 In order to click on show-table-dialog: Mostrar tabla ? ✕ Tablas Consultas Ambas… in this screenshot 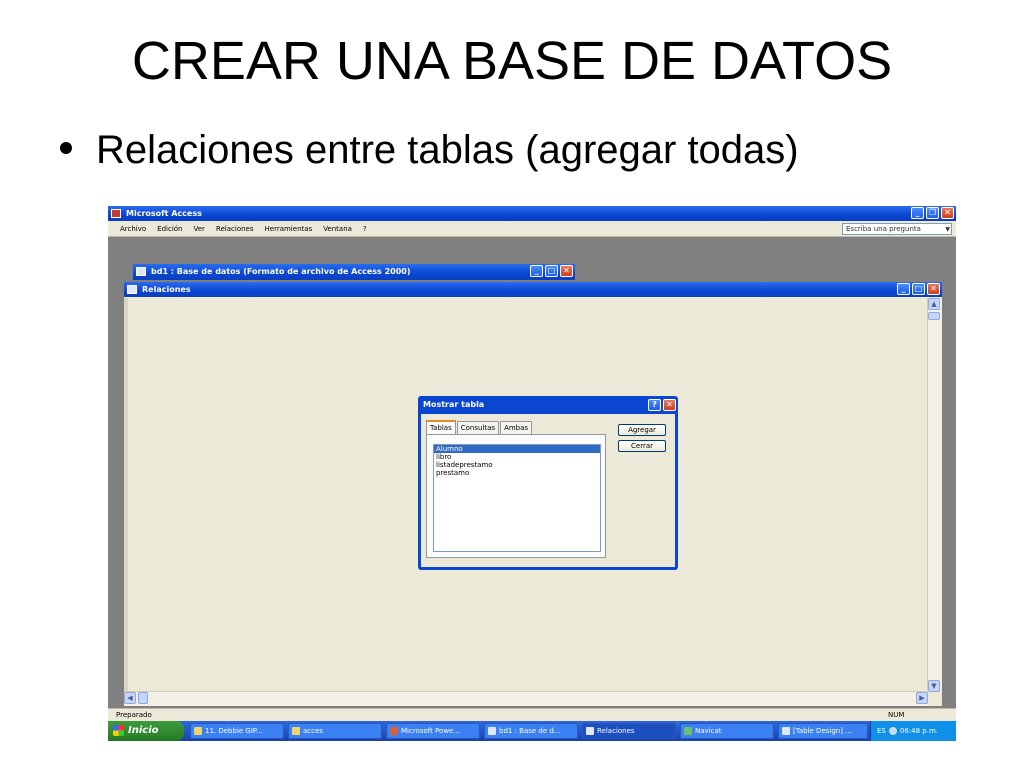, I will do `click(548, 483)`.